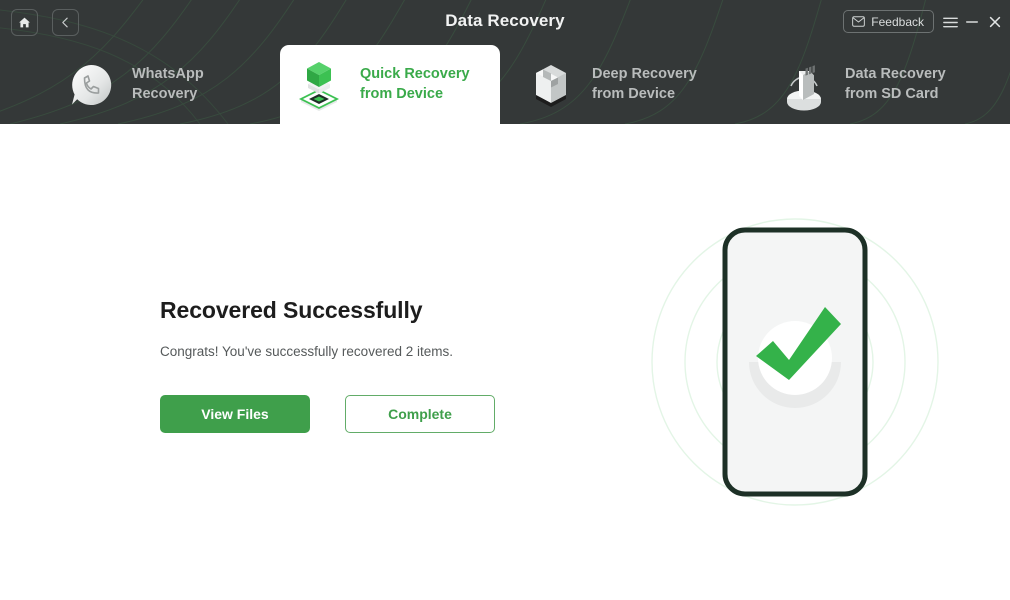  I want to click on minimize-button, so click(972, 22).